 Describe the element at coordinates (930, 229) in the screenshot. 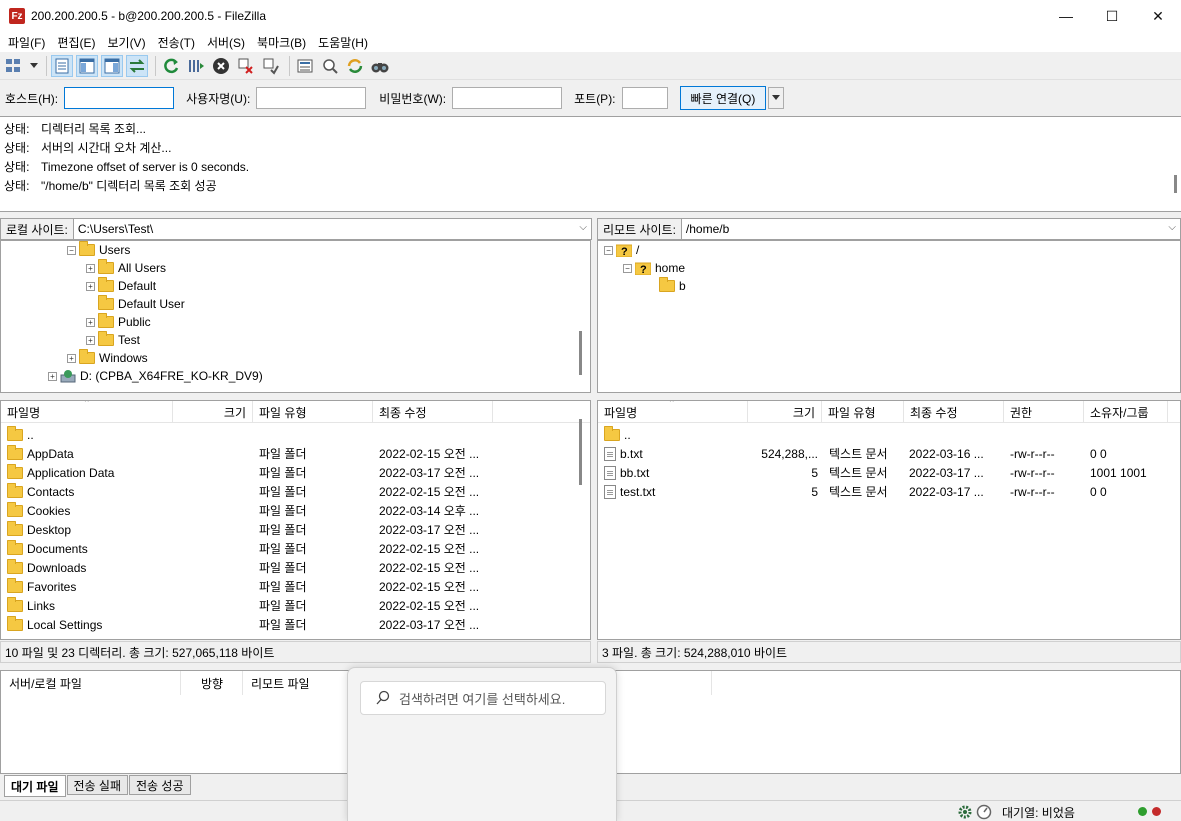

I see `remote-path-combo: /home/b ⌵` at that location.